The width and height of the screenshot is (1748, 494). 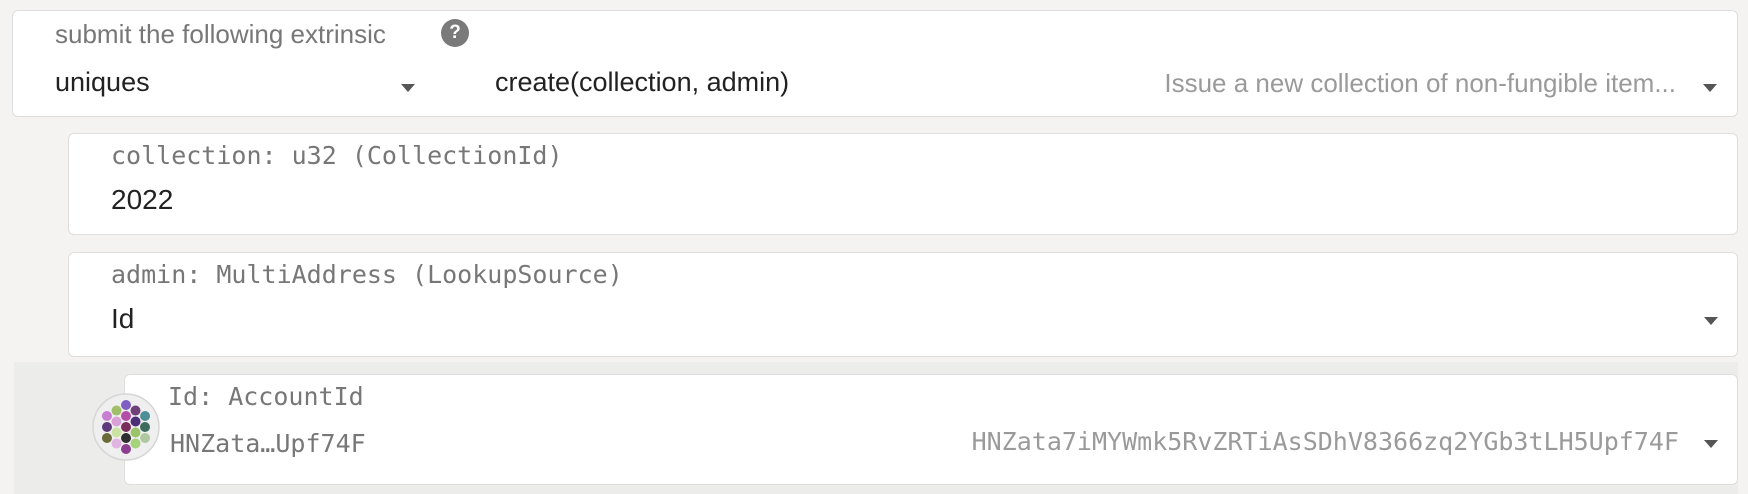 I want to click on identicon, so click(x=126, y=427).